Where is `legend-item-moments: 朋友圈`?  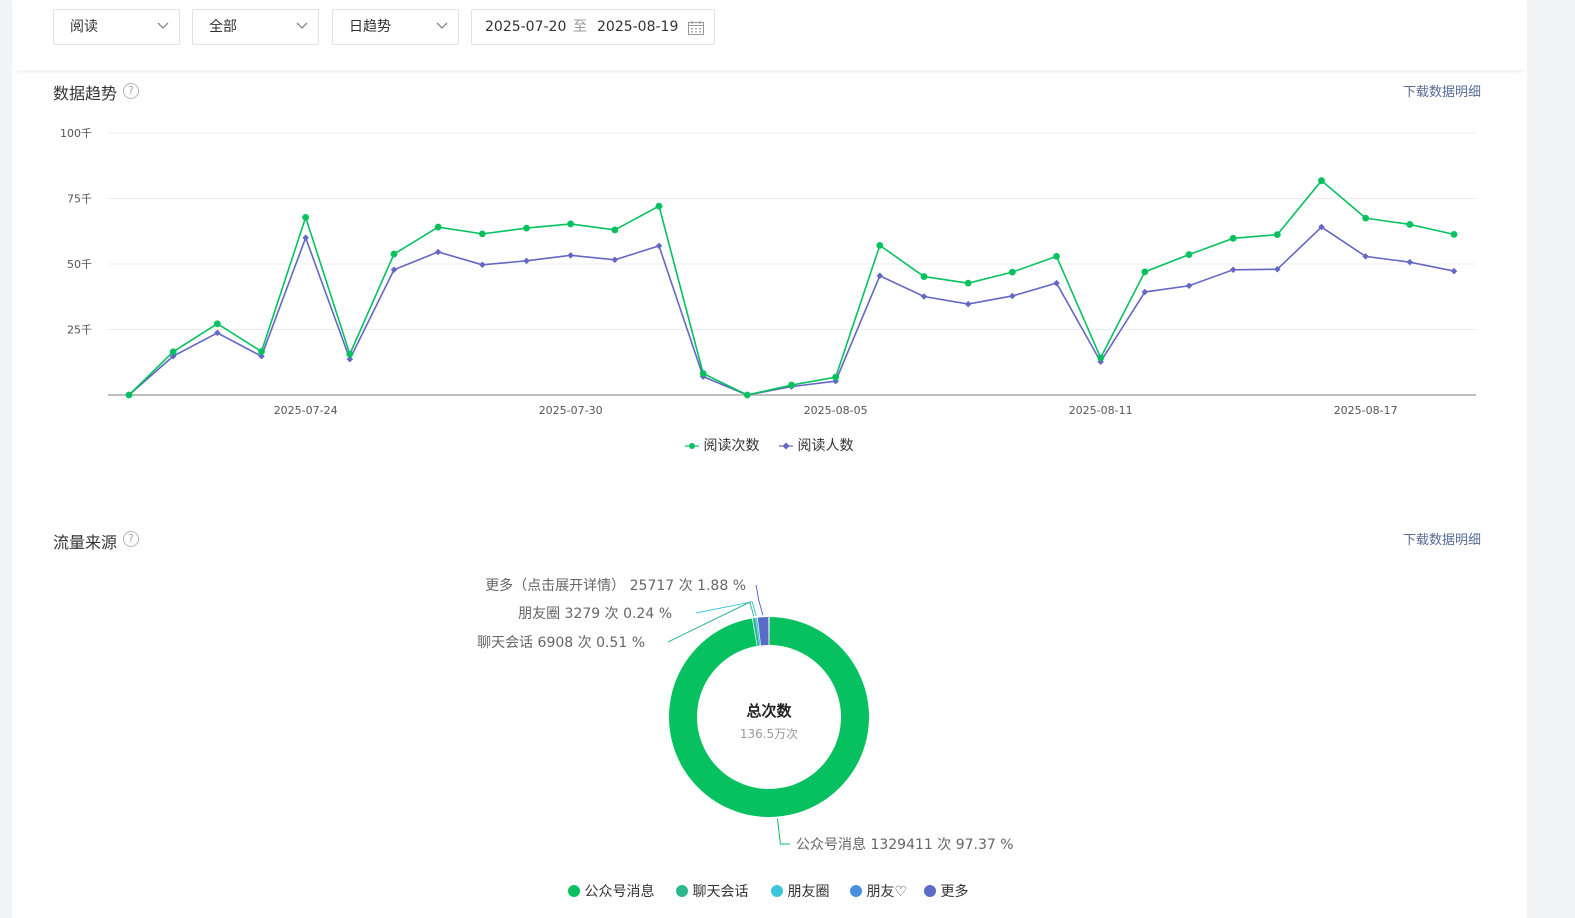
legend-item-moments: 朋友圈 is located at coordinates (800, 891).